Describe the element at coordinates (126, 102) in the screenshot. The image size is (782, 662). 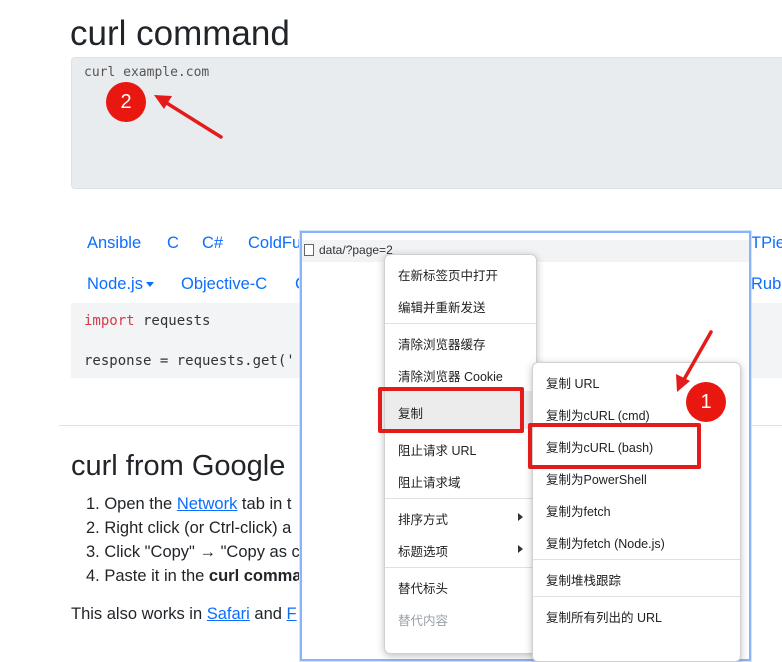
I see `step-badge-2: 2` at that location.